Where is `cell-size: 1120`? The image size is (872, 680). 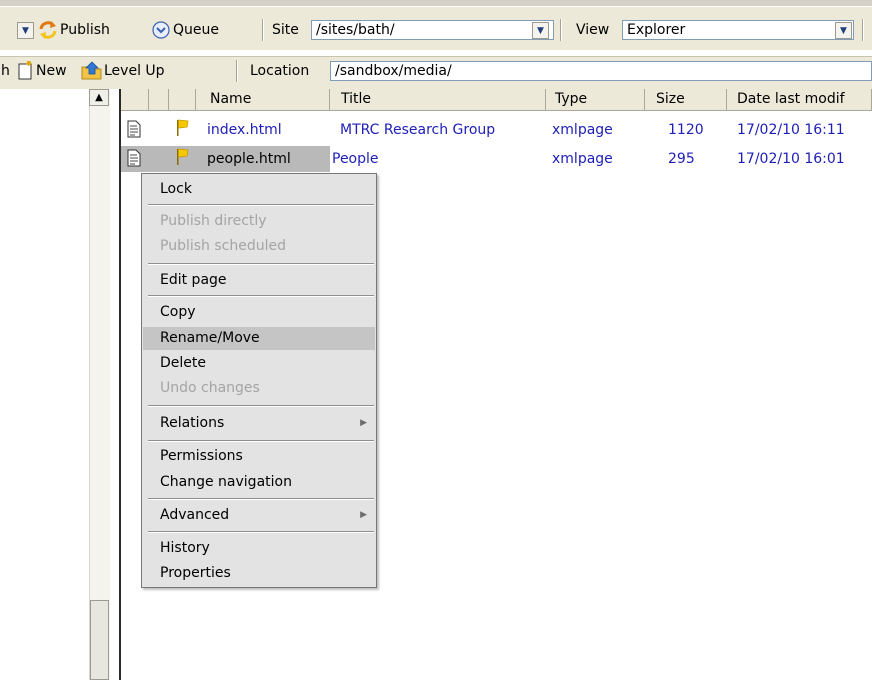 cell-size: 1120 is located at coordinates (686, 130).